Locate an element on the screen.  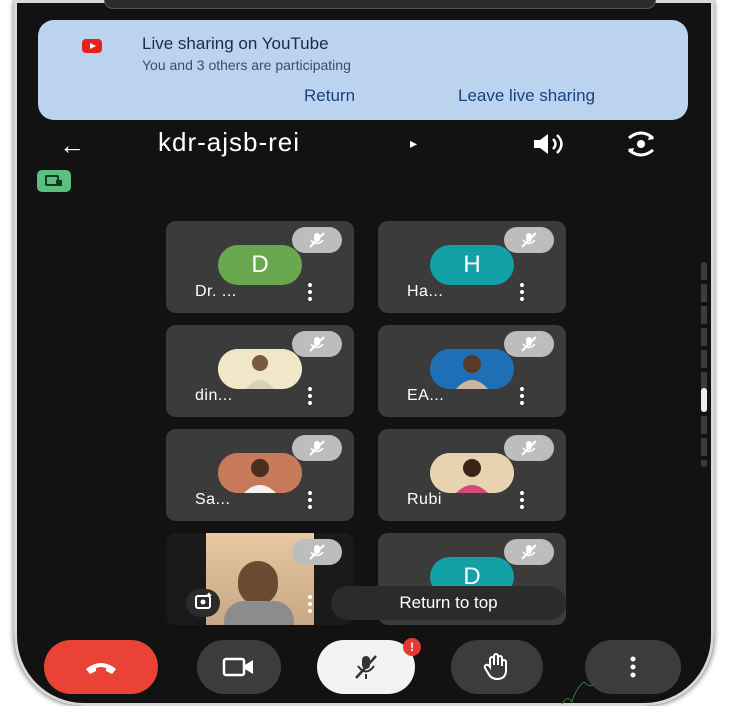
back-arrow-icon: ← is located at coordinates (72, 145).